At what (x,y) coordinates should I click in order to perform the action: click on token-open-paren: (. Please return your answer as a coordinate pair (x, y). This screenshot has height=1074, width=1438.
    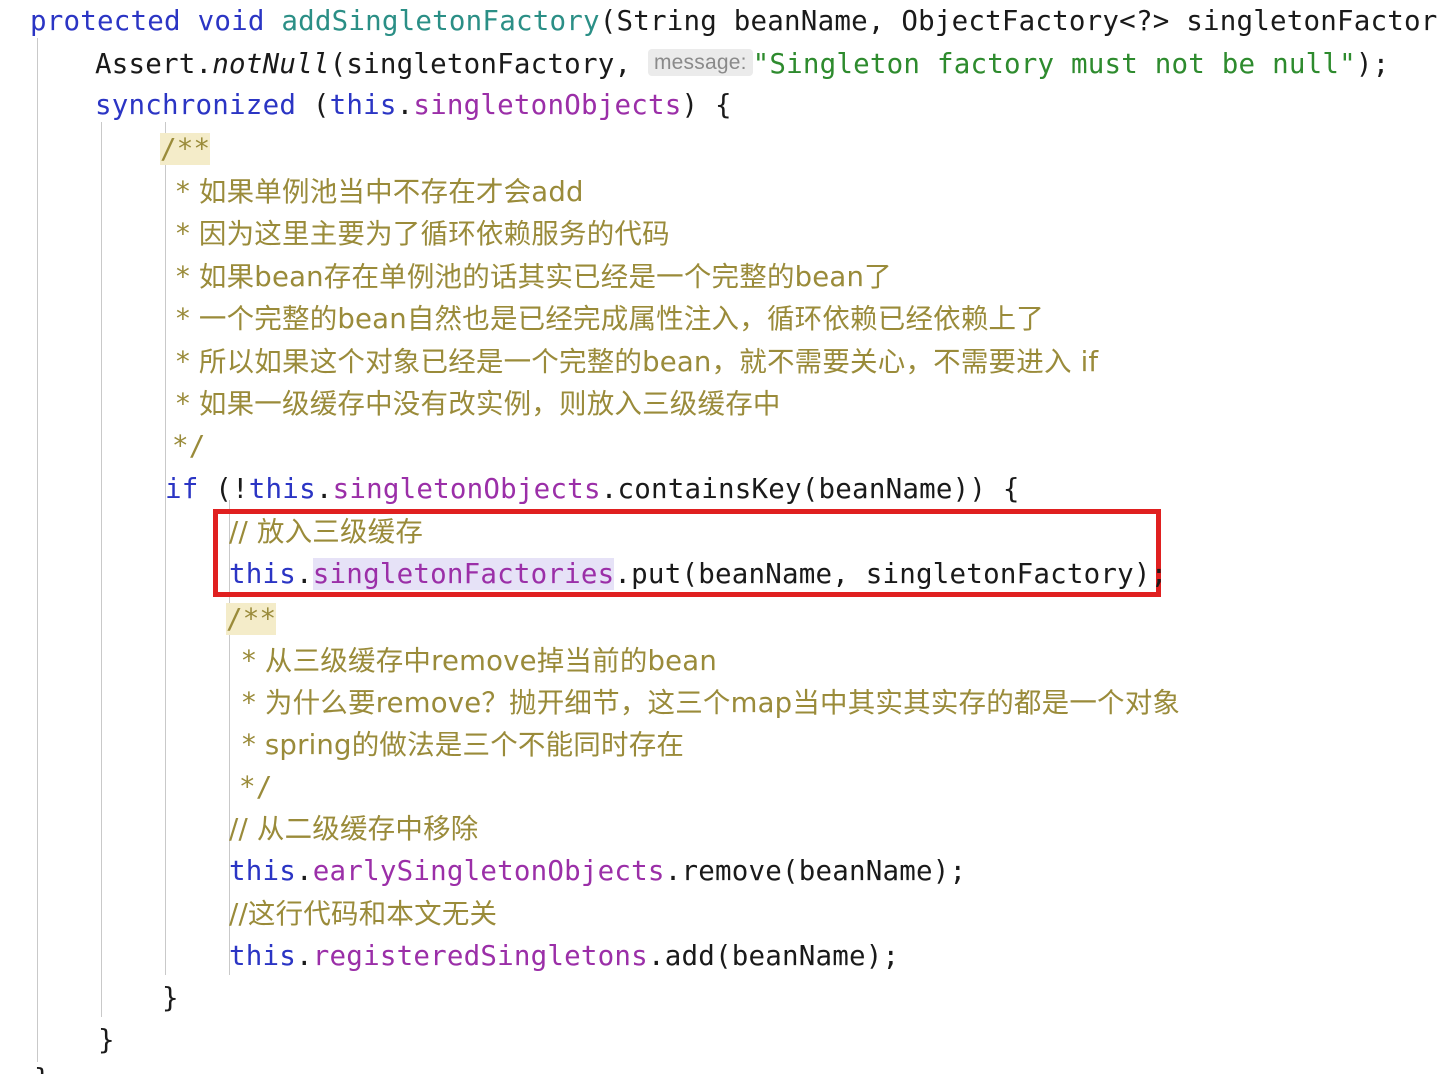
    Looking at the image, I should click on (313, 105).